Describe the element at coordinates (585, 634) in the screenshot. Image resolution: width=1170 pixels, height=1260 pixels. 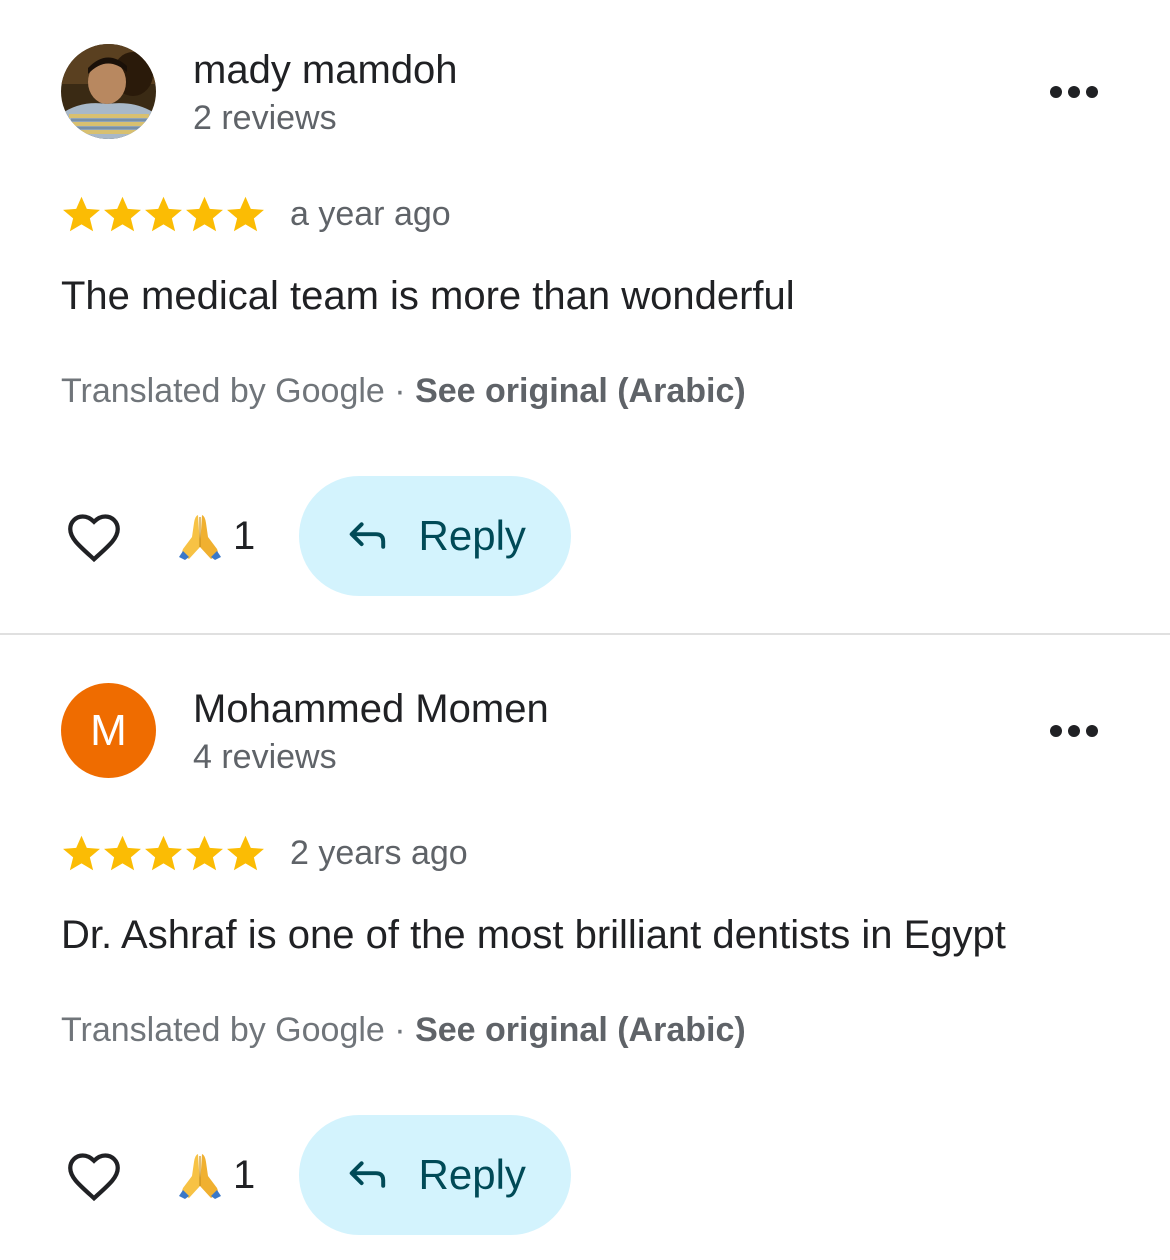
I see `review-divider` at that location.